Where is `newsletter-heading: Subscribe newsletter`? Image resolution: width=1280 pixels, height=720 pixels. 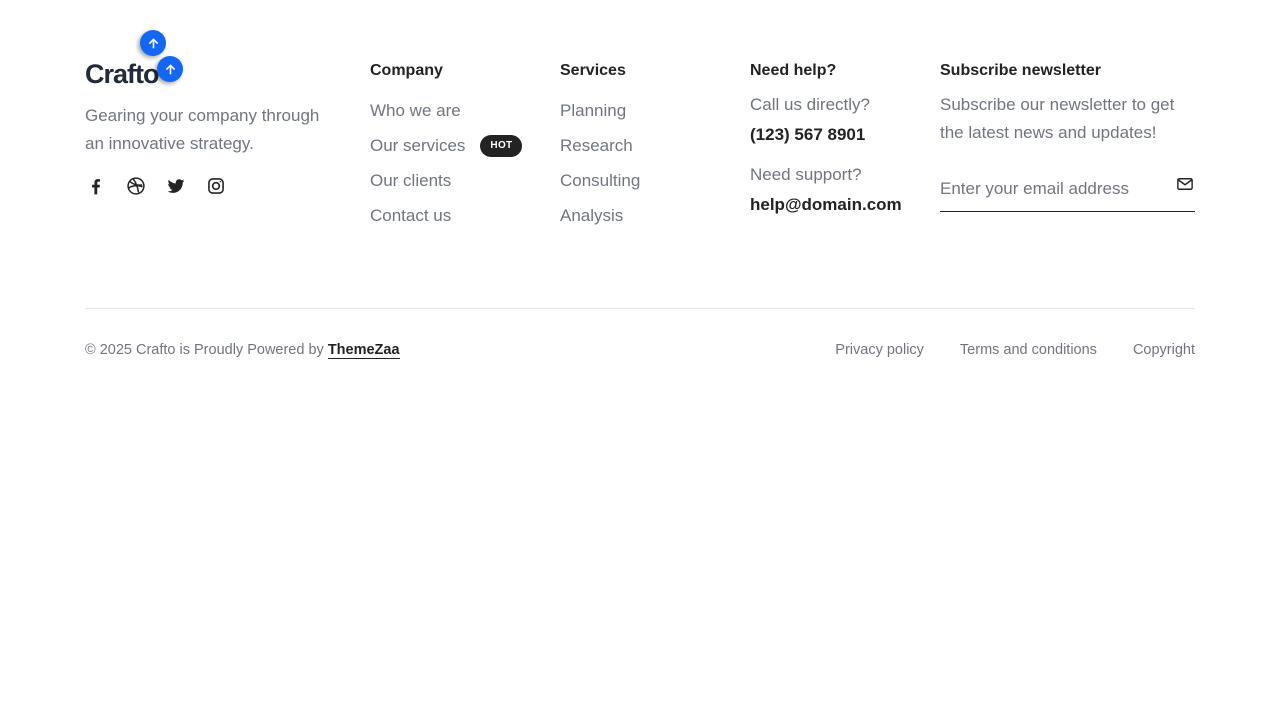 newsletter-heading: Subscribe newsletter is located at coordinates (1020, 70).